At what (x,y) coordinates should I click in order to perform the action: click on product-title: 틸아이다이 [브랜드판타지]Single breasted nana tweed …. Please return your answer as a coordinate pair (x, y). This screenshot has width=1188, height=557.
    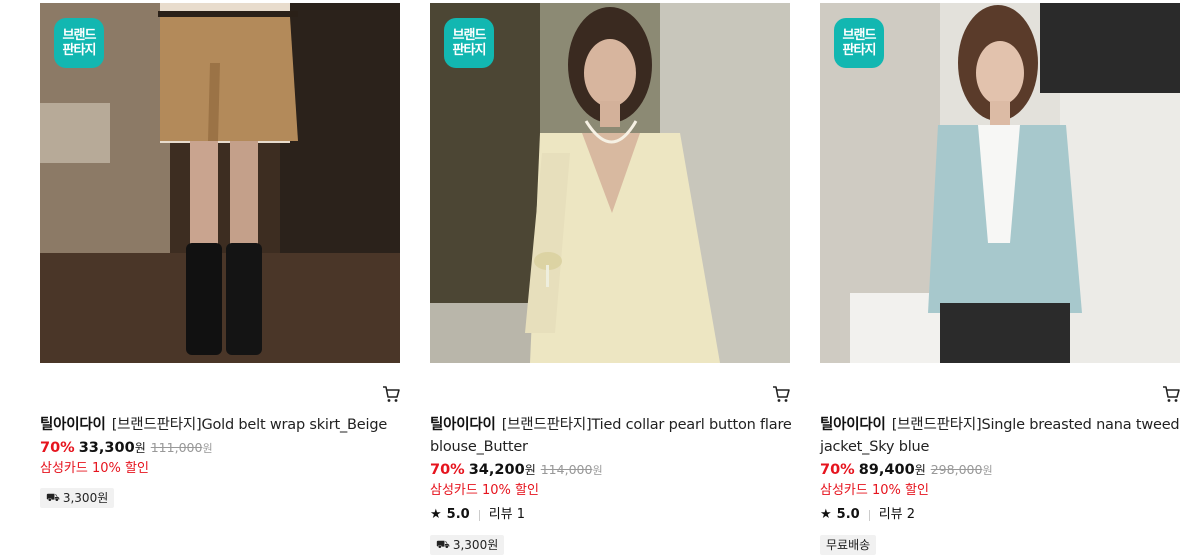
    Looking at the image, I should click on (1004, 436).